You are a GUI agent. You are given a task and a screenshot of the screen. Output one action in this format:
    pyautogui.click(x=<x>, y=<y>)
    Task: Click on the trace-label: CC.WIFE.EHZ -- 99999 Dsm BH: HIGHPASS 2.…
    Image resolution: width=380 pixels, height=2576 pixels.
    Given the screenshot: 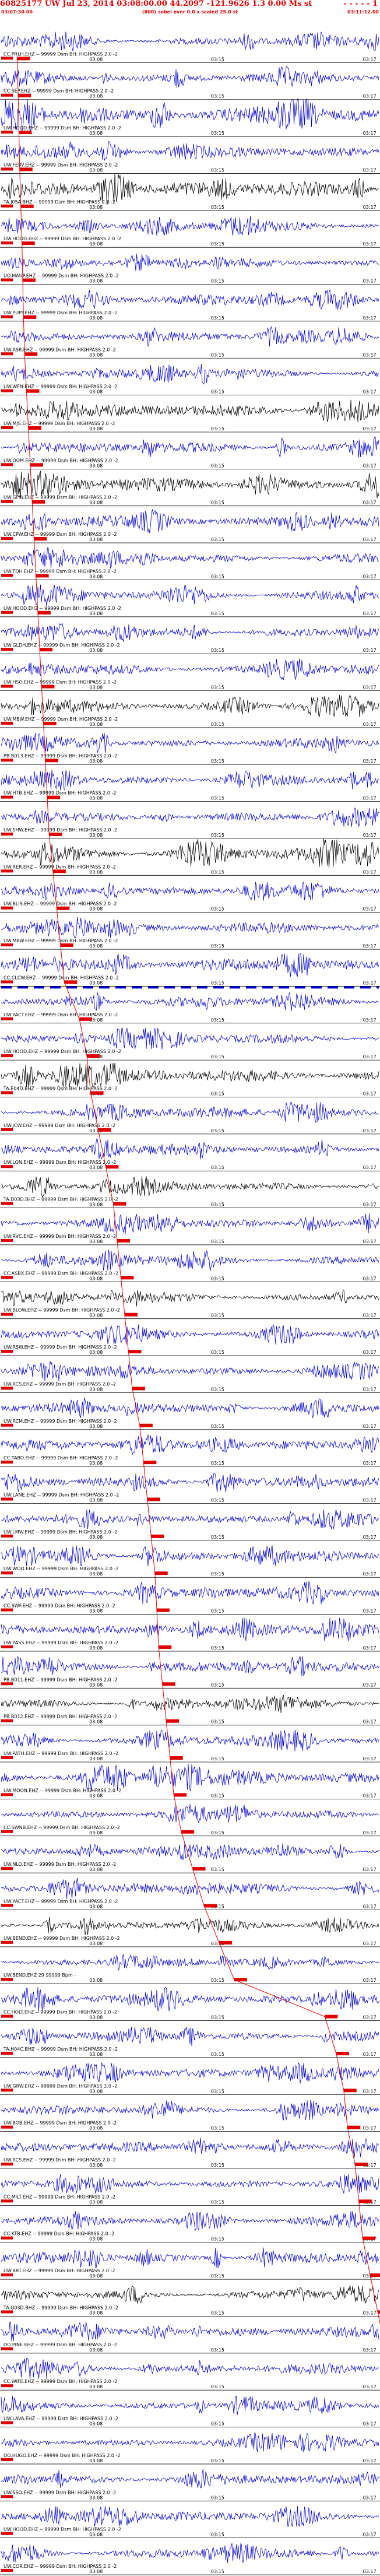 What is the action you would take?
    pyautogui.click(x=60, y=2381)
    